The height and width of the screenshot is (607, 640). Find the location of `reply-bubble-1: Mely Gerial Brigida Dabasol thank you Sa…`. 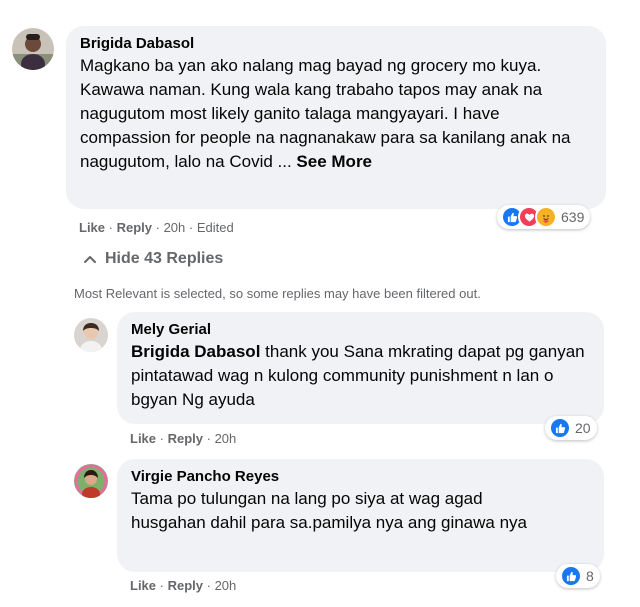

reply-bubble-1: Mely Gerial Brigida Dabasol thank you Sa… is located at coordinates (360, 368).